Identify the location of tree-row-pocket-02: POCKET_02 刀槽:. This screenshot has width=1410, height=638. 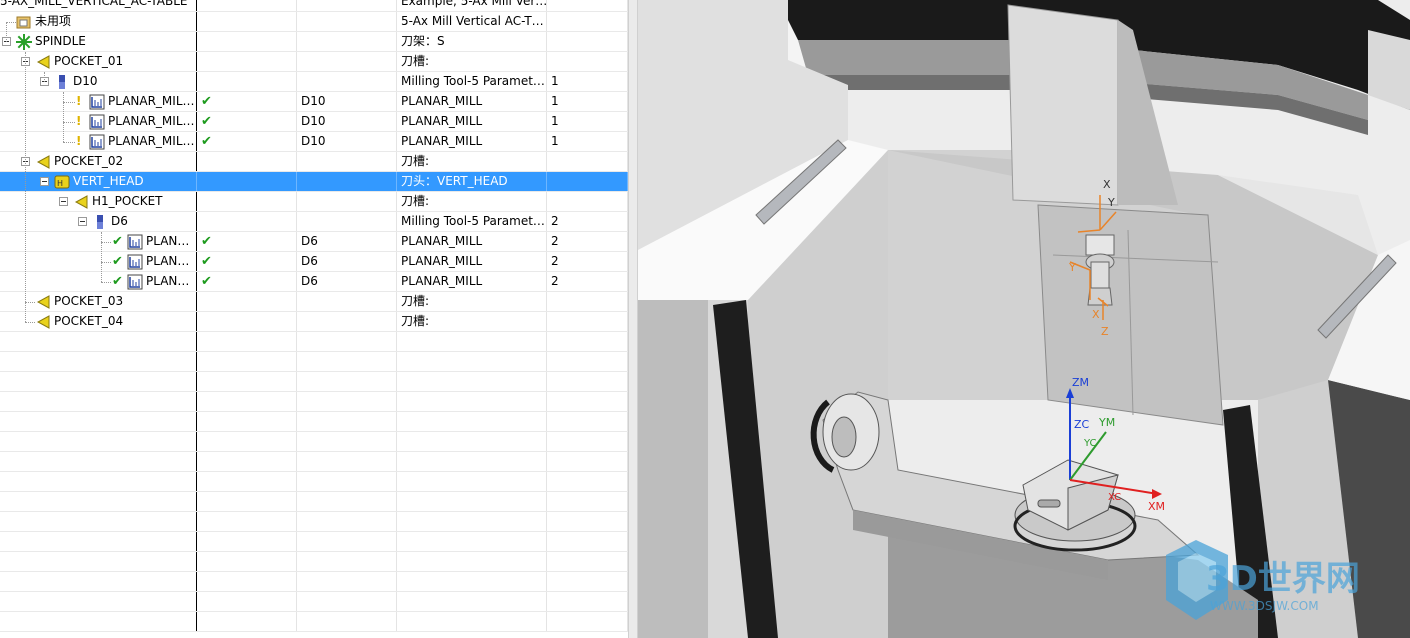
(314, 162).